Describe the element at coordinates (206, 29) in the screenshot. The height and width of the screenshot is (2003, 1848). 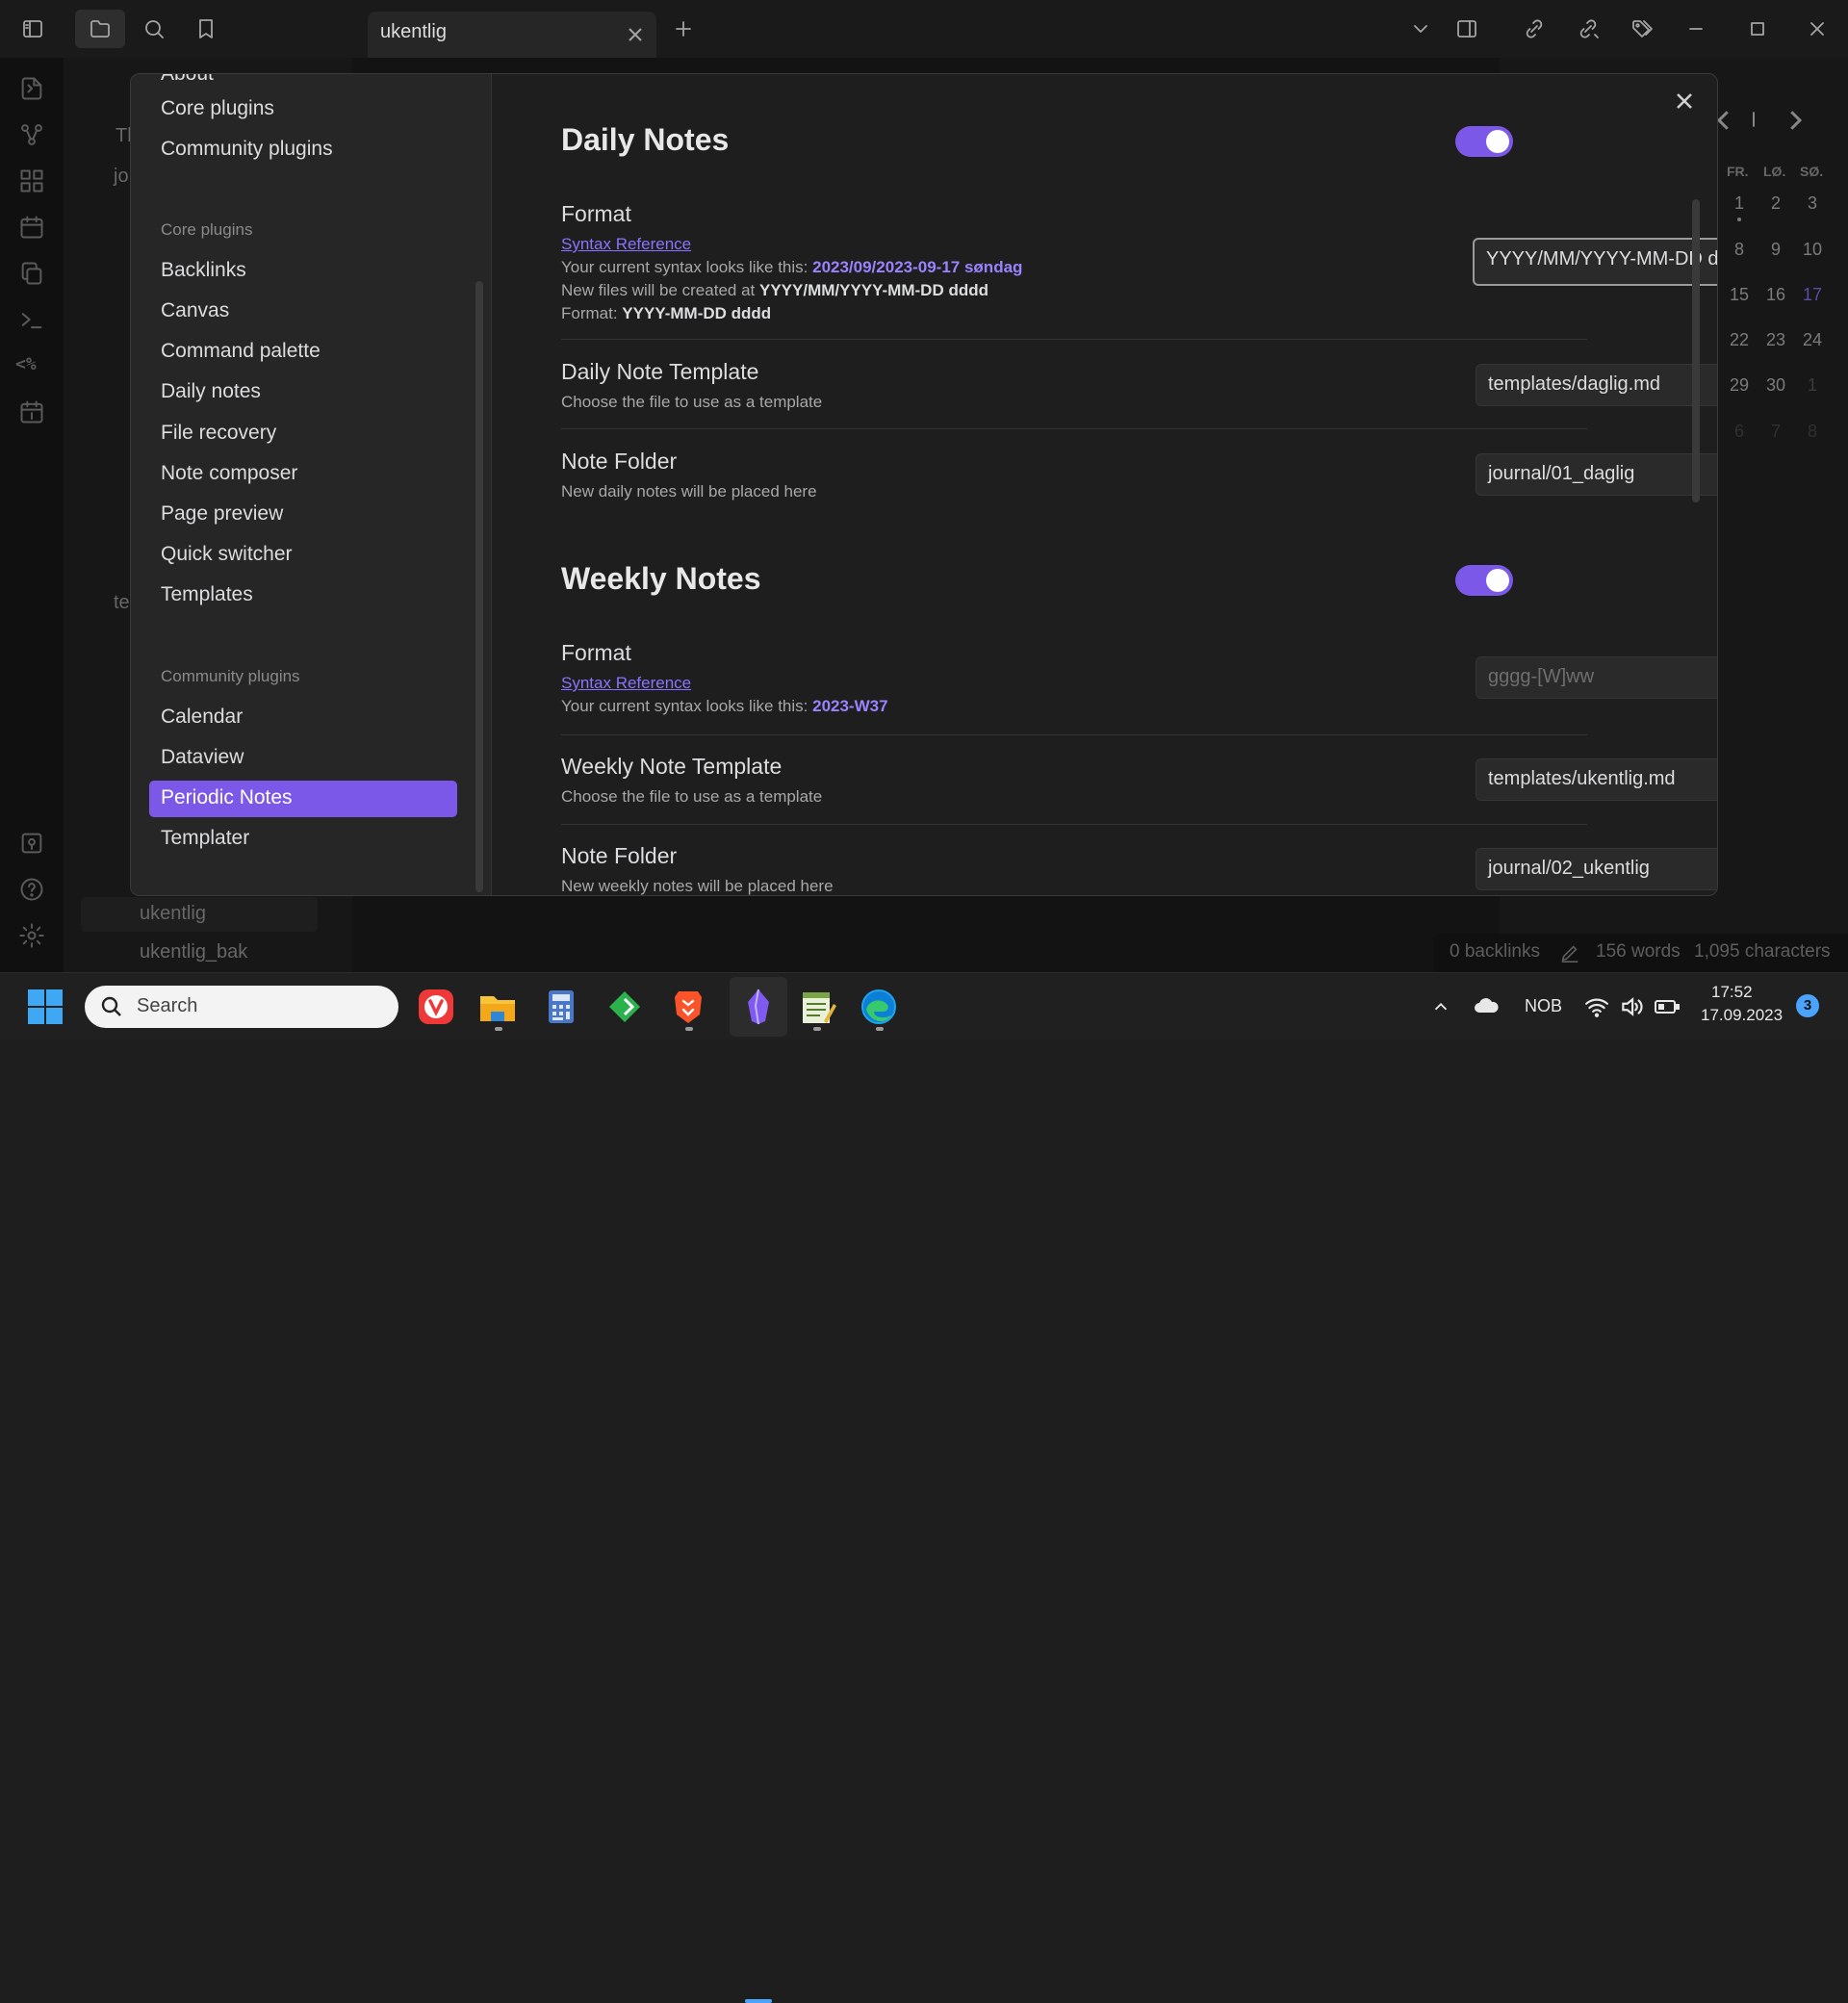
I see `bookmark-icon` at that location.